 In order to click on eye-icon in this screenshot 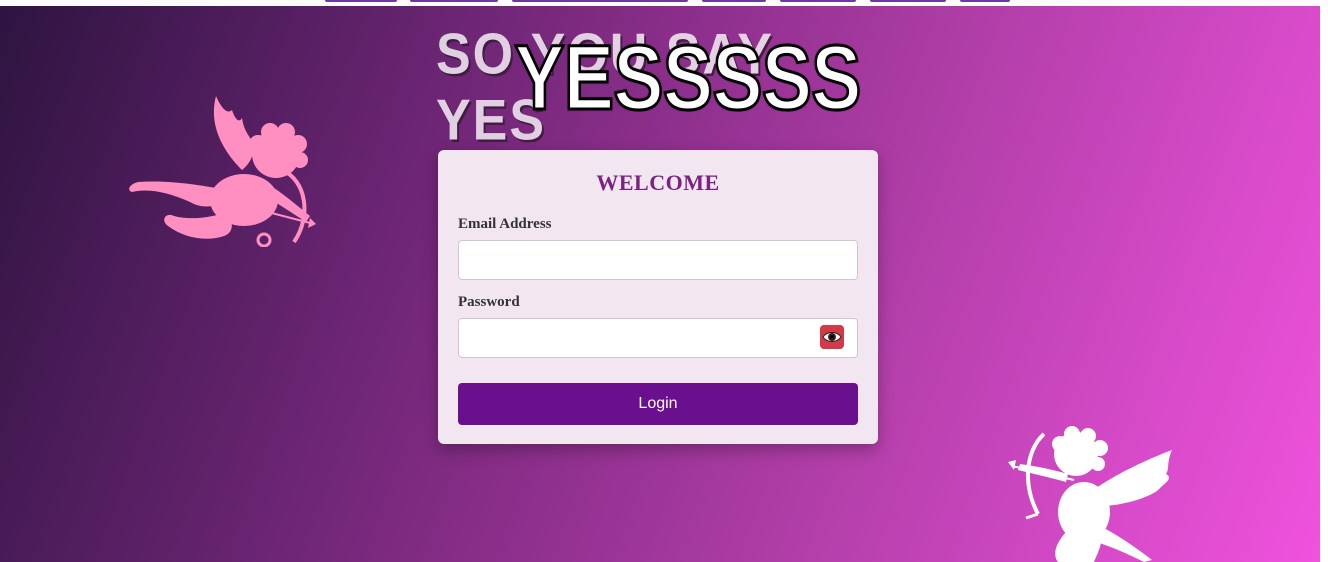, I will do `click(832, 337)`.